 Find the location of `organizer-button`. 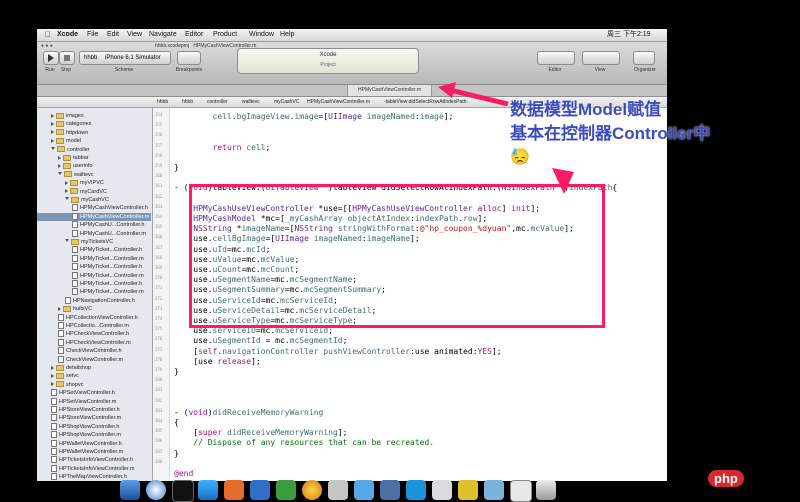

organizer-button is located at coordinates (644, 58).